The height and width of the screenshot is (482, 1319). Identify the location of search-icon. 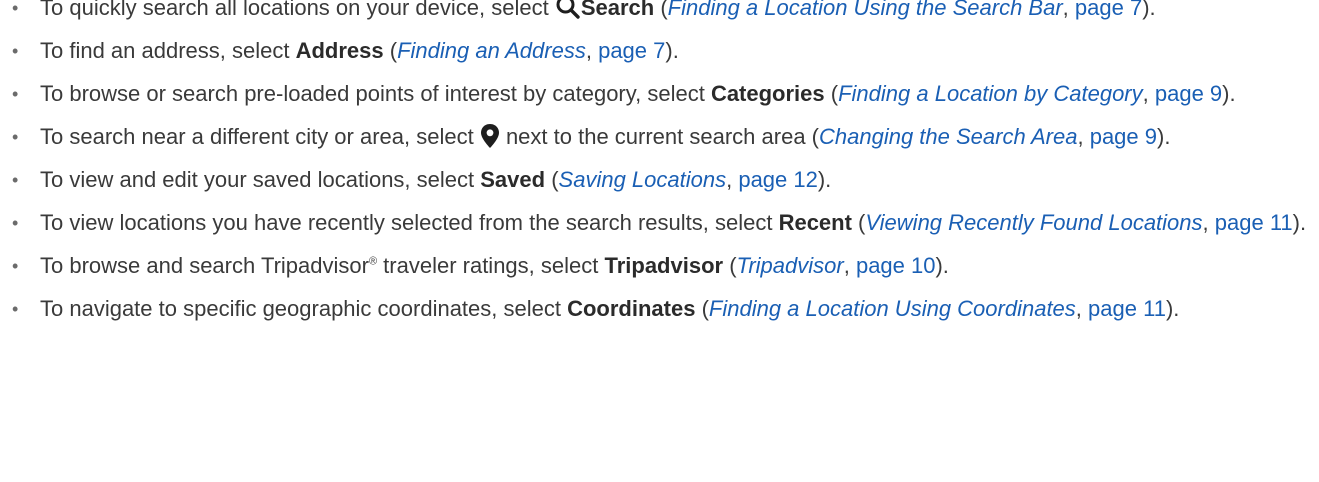
(568, 10).